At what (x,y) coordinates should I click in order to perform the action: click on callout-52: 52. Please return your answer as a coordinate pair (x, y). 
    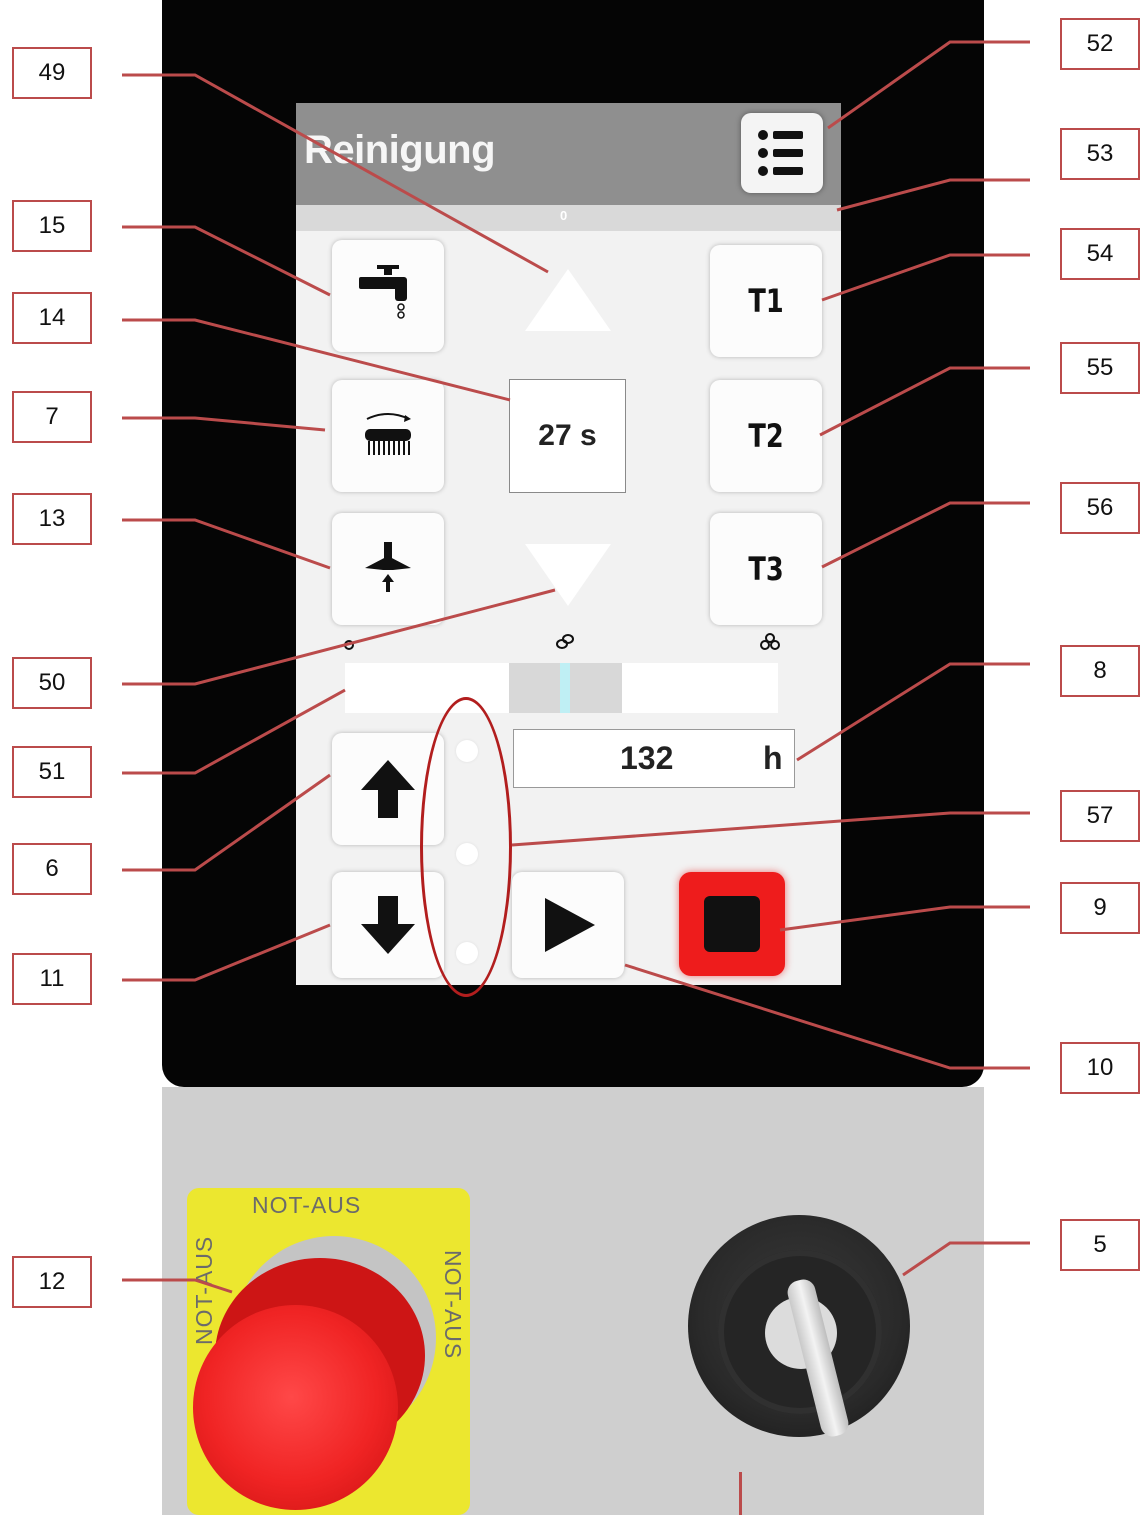
    Looking at the image, I should click on (1100, 44).